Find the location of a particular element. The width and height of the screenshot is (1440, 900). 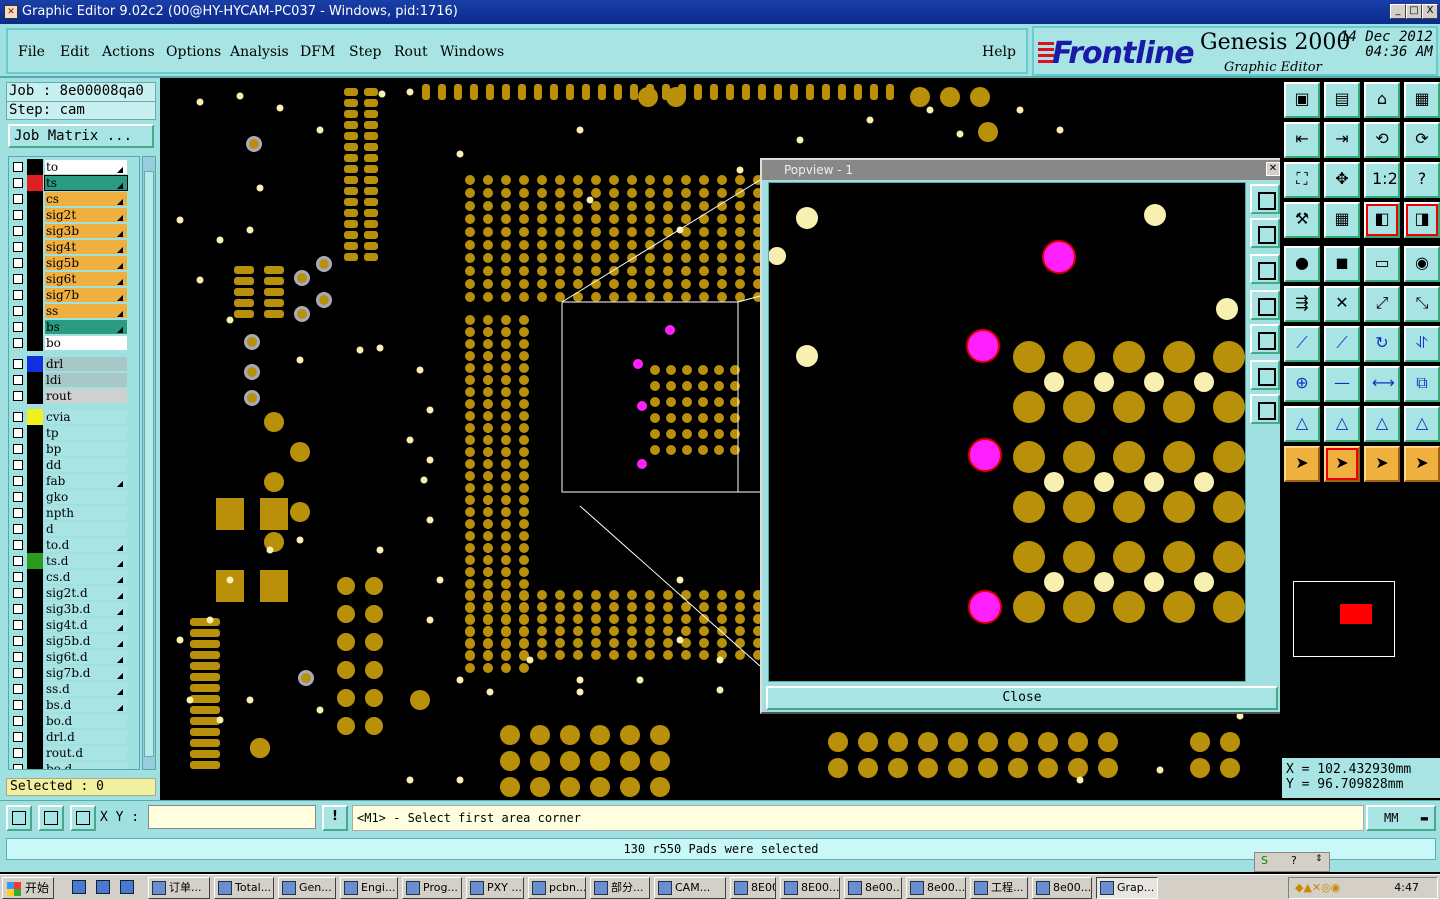

layer-row-ss-d: ss.d ◢ is located at coordinates (74, 689).